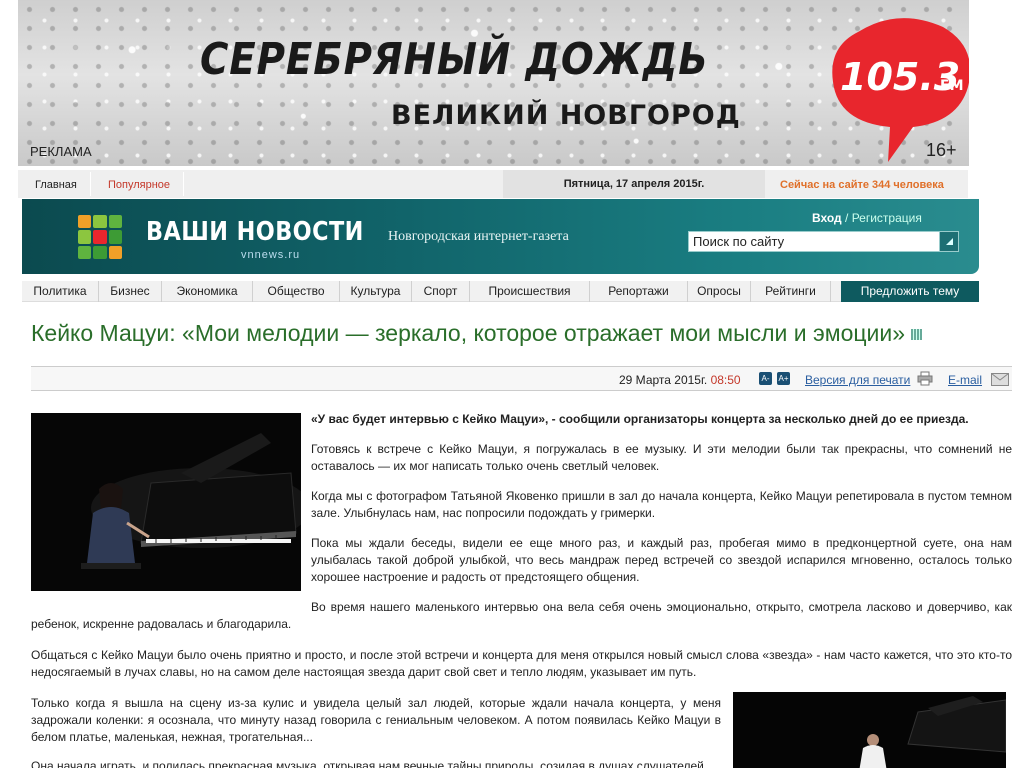  I want to click on nav-item-economy: Экономика, so click(207, 291).